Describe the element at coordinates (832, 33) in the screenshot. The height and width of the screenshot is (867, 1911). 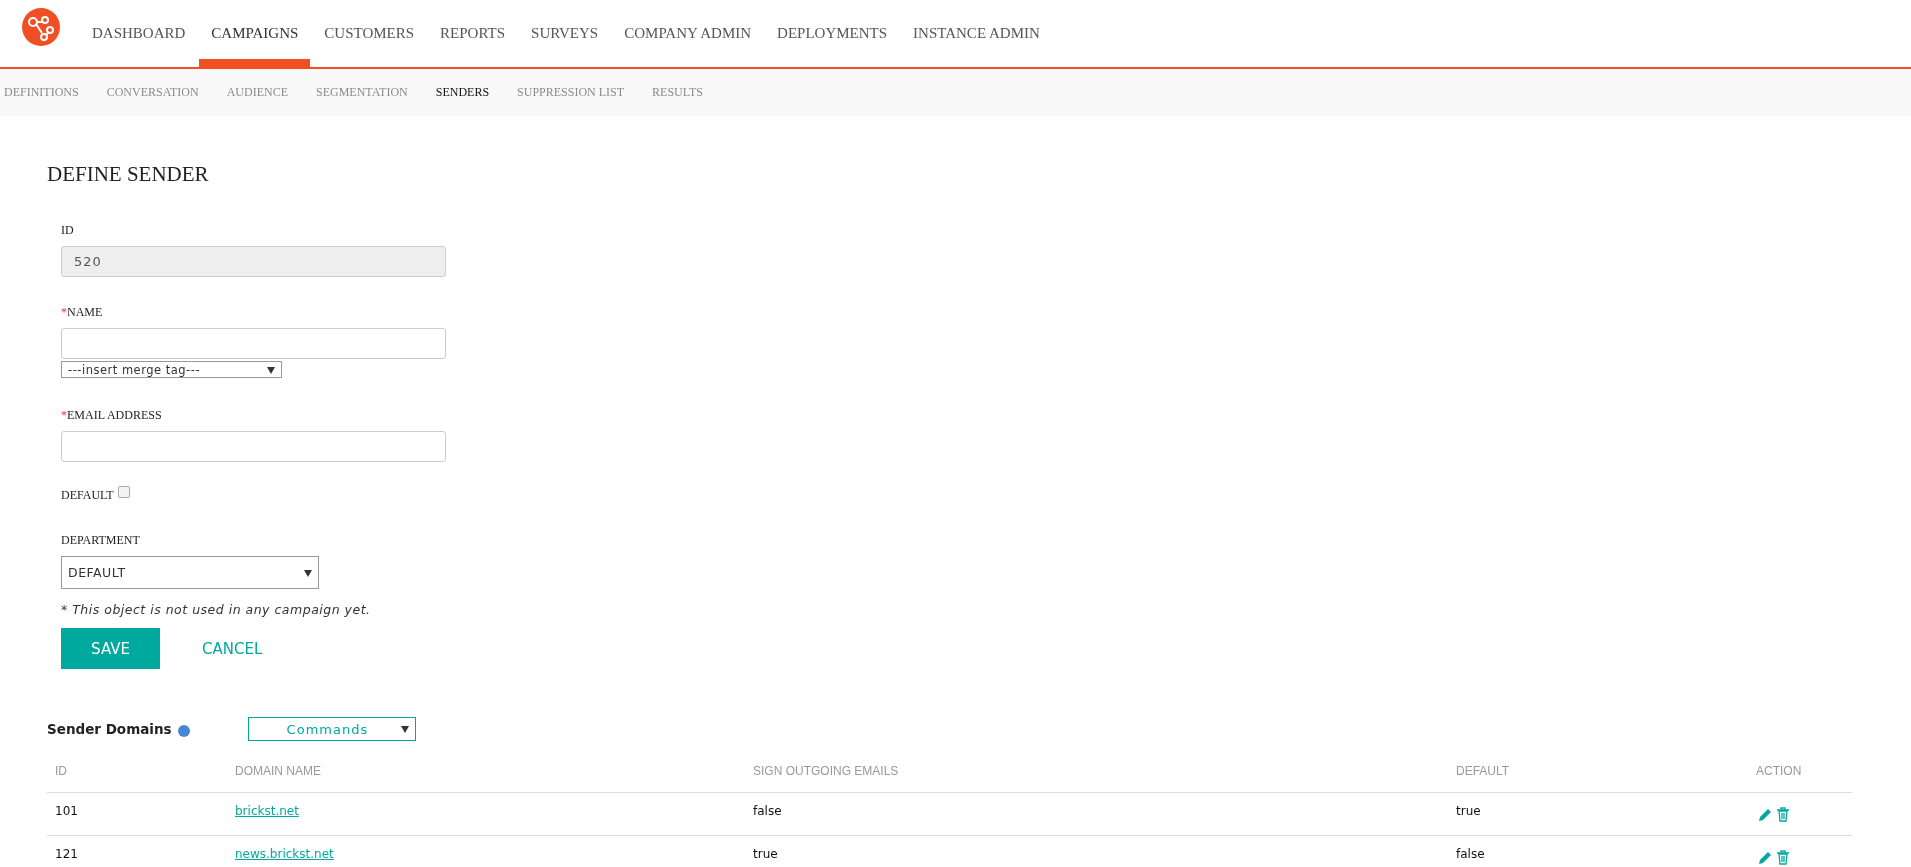
I see `nav-tab: DEPLOYMENTS` at that location.